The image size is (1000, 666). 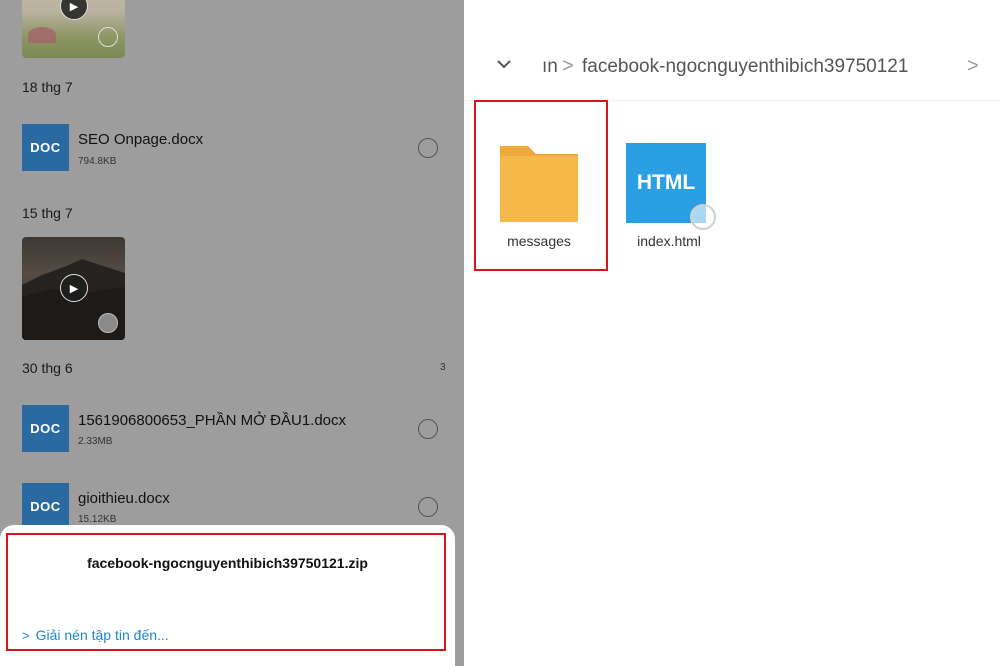 I want to click on file-label: index.html, so click(x=669, y=241).